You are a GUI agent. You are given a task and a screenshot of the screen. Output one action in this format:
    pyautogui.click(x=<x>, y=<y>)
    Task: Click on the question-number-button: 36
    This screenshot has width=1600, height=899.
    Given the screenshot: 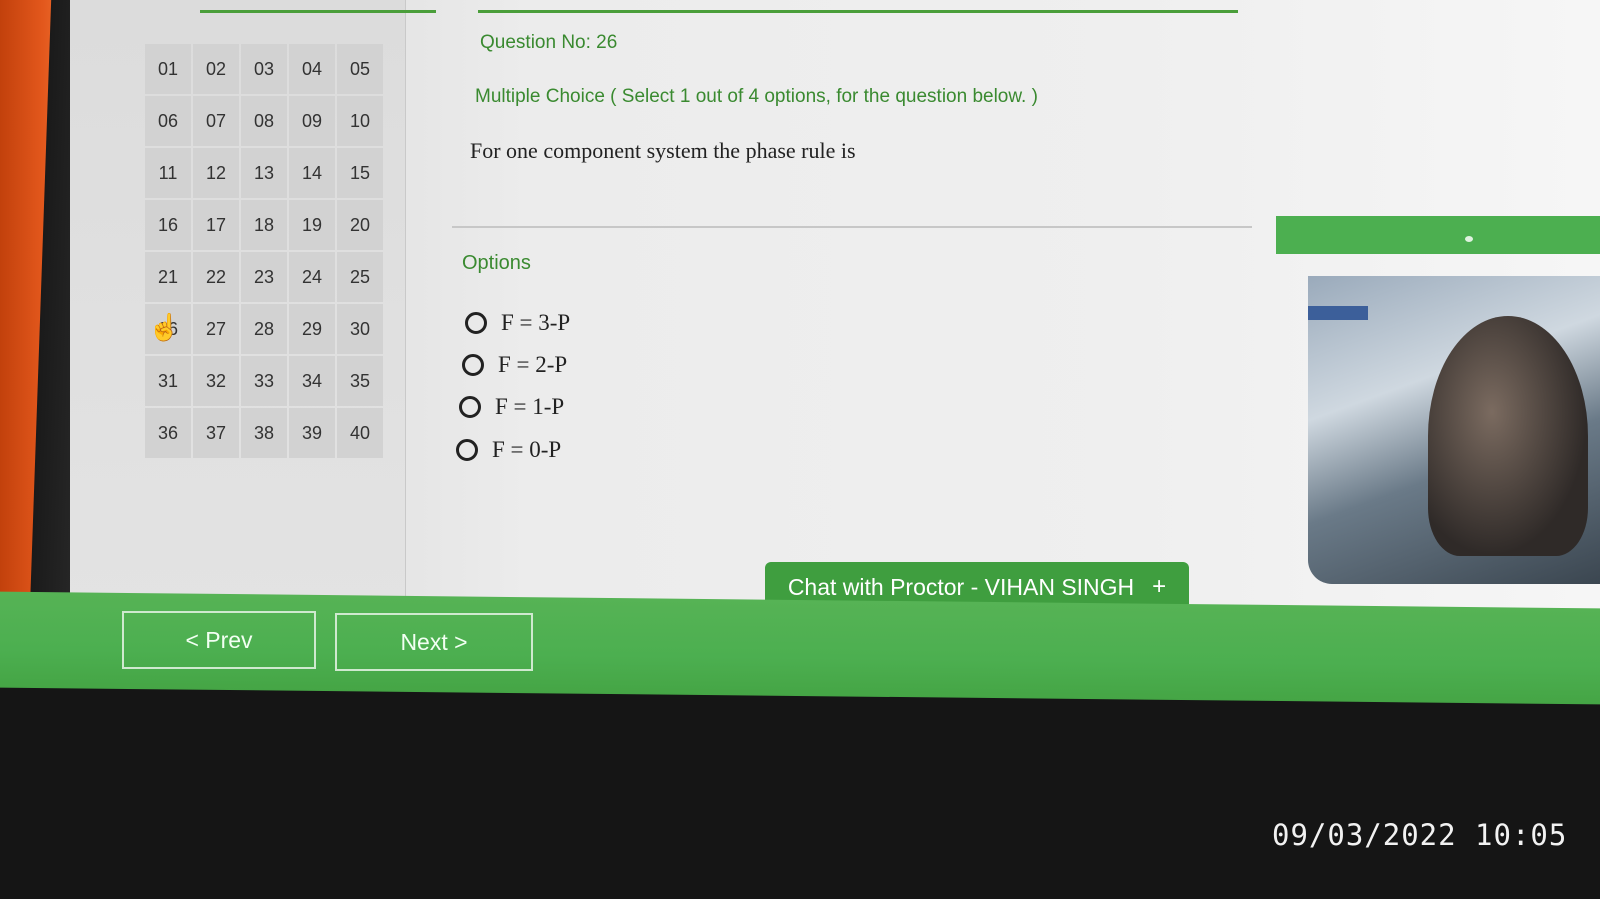 What is the action you would take?
    pyautogui.click(x=168, y=433)
    